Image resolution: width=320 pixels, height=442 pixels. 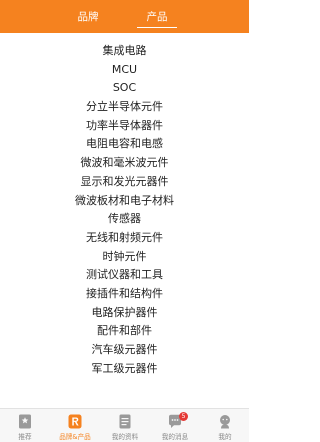 What do you see at coordinates (124, 219) in the screenshot?
I see `category-item-sensor: 传感器` at bounding box center [124, 219].